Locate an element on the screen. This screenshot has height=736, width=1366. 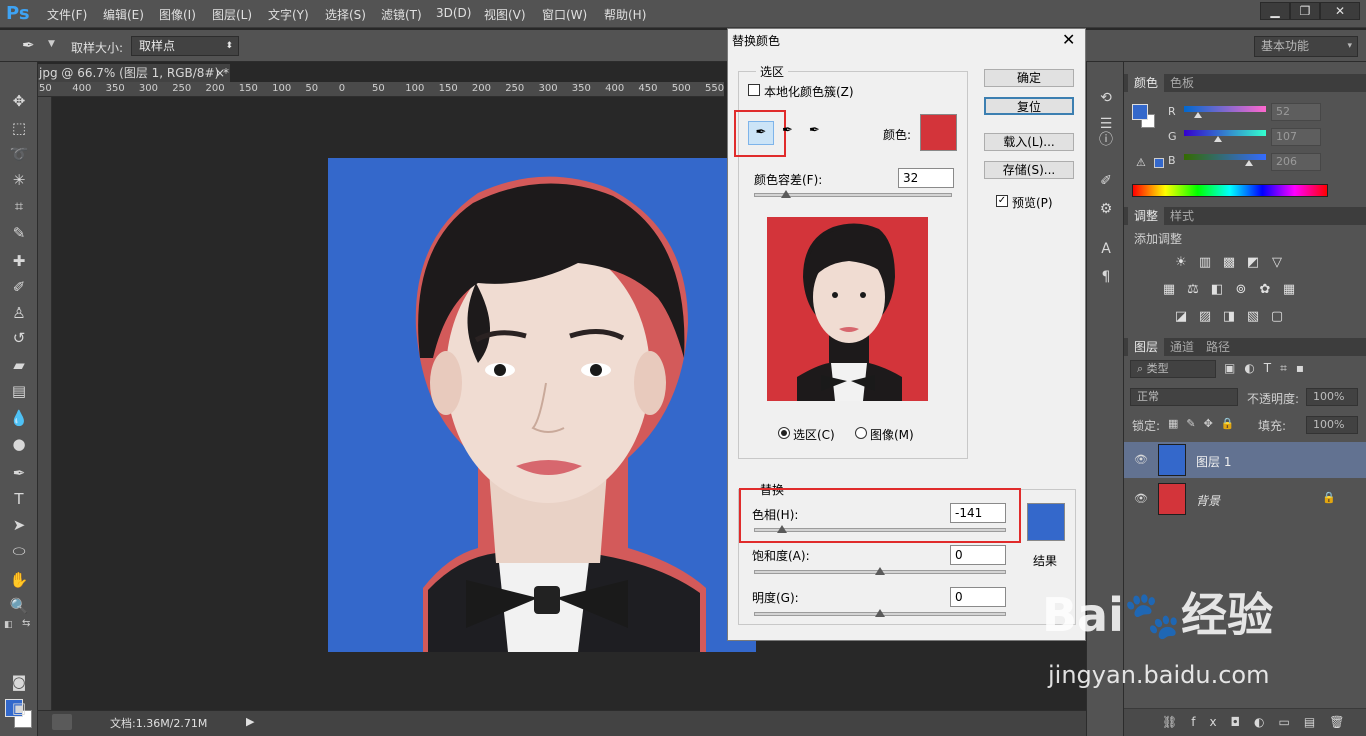
menu-view: 视图(V) is located at coordinates (505, 14).